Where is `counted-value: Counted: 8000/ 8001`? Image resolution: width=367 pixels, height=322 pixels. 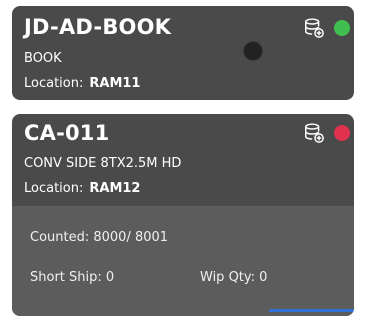
counted-value: Counted: 8000/ 8001 is located at coordinates (99, 237).